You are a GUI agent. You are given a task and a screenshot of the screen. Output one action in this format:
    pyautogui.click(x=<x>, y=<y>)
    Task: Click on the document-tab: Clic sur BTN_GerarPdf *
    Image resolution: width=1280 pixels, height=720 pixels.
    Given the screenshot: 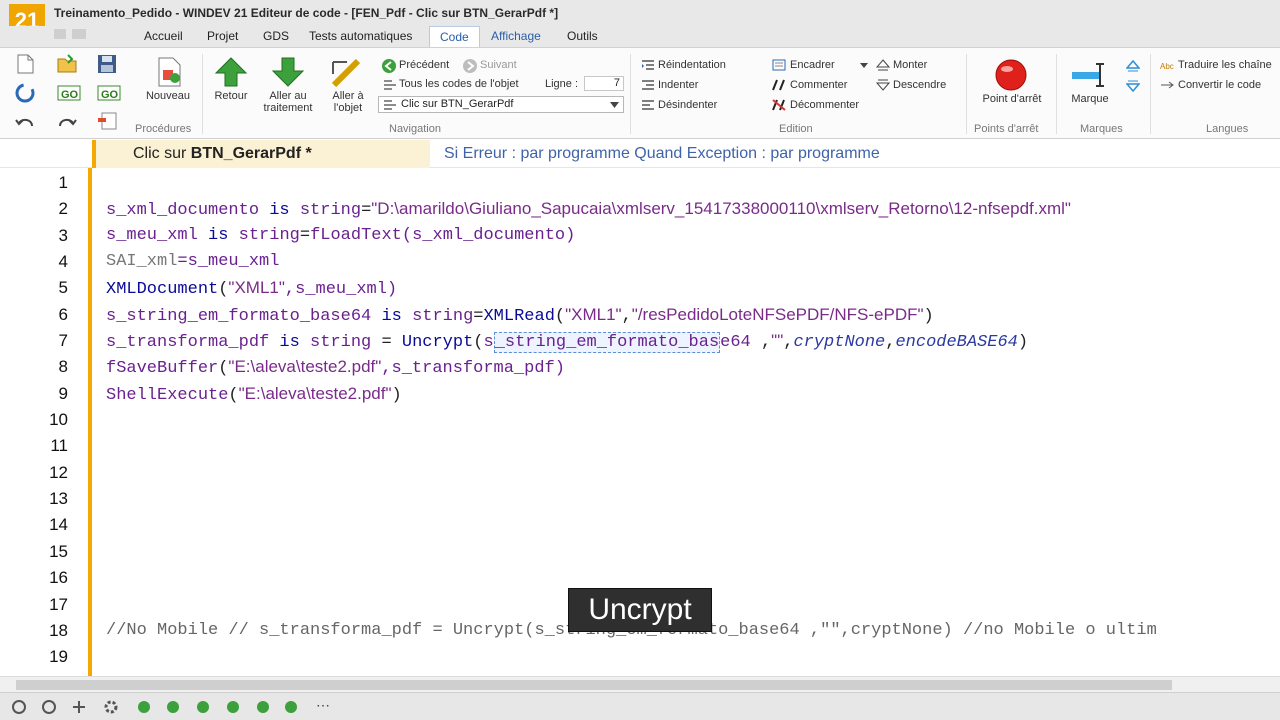 What is the action you would take?
    pyautogui.click(x=261, y=154)
    